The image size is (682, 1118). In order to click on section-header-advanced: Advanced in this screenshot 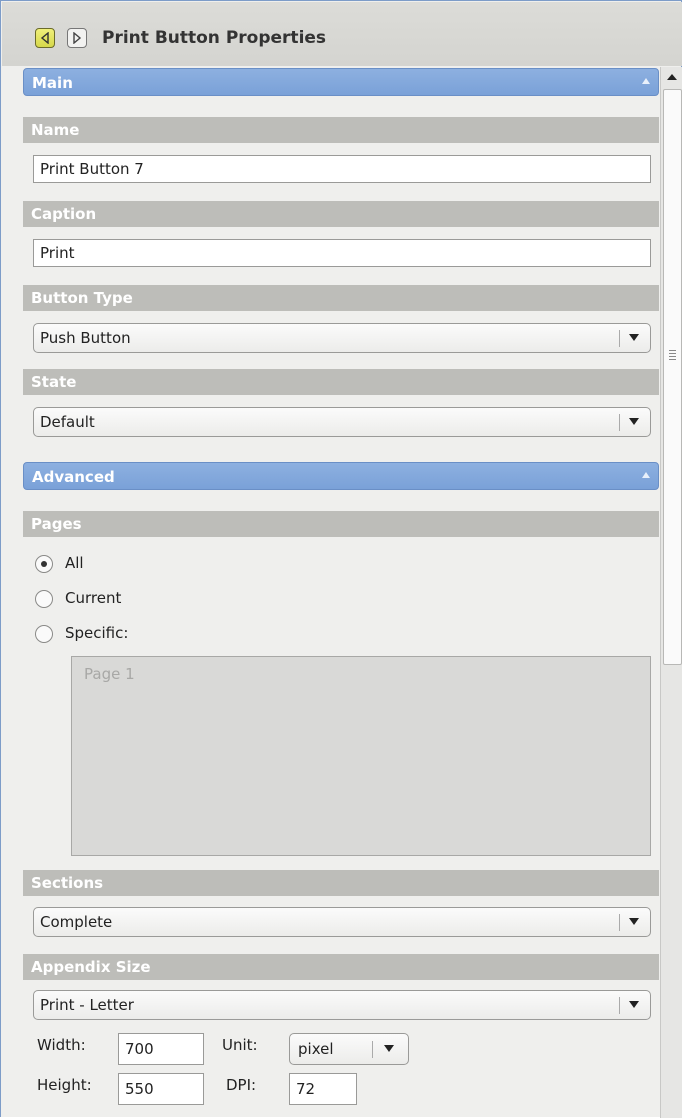, I will do `click(341, 476)`.